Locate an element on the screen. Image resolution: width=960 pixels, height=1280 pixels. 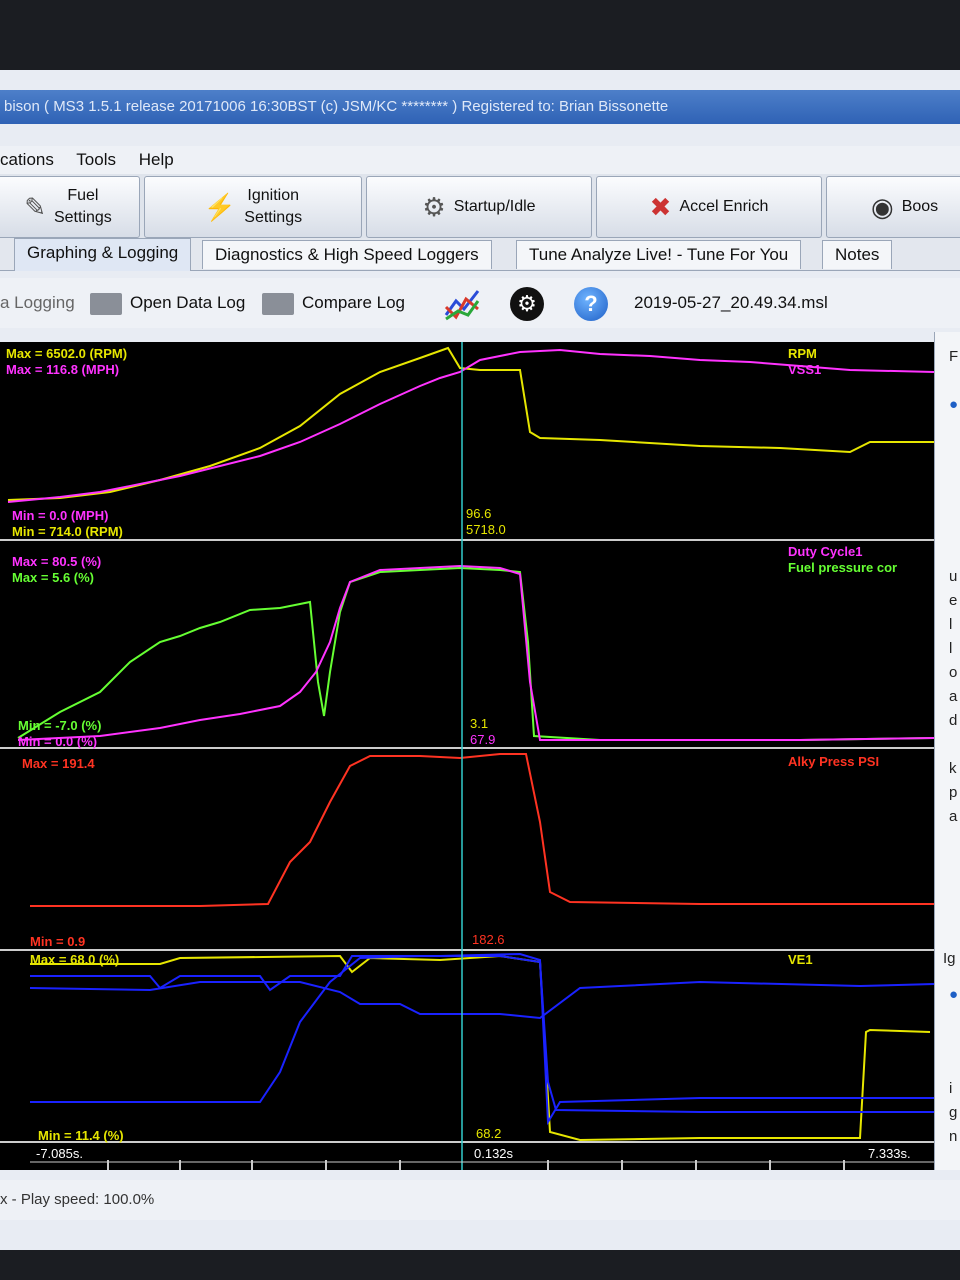
side-char: n is located at coordinates (953, 1136).